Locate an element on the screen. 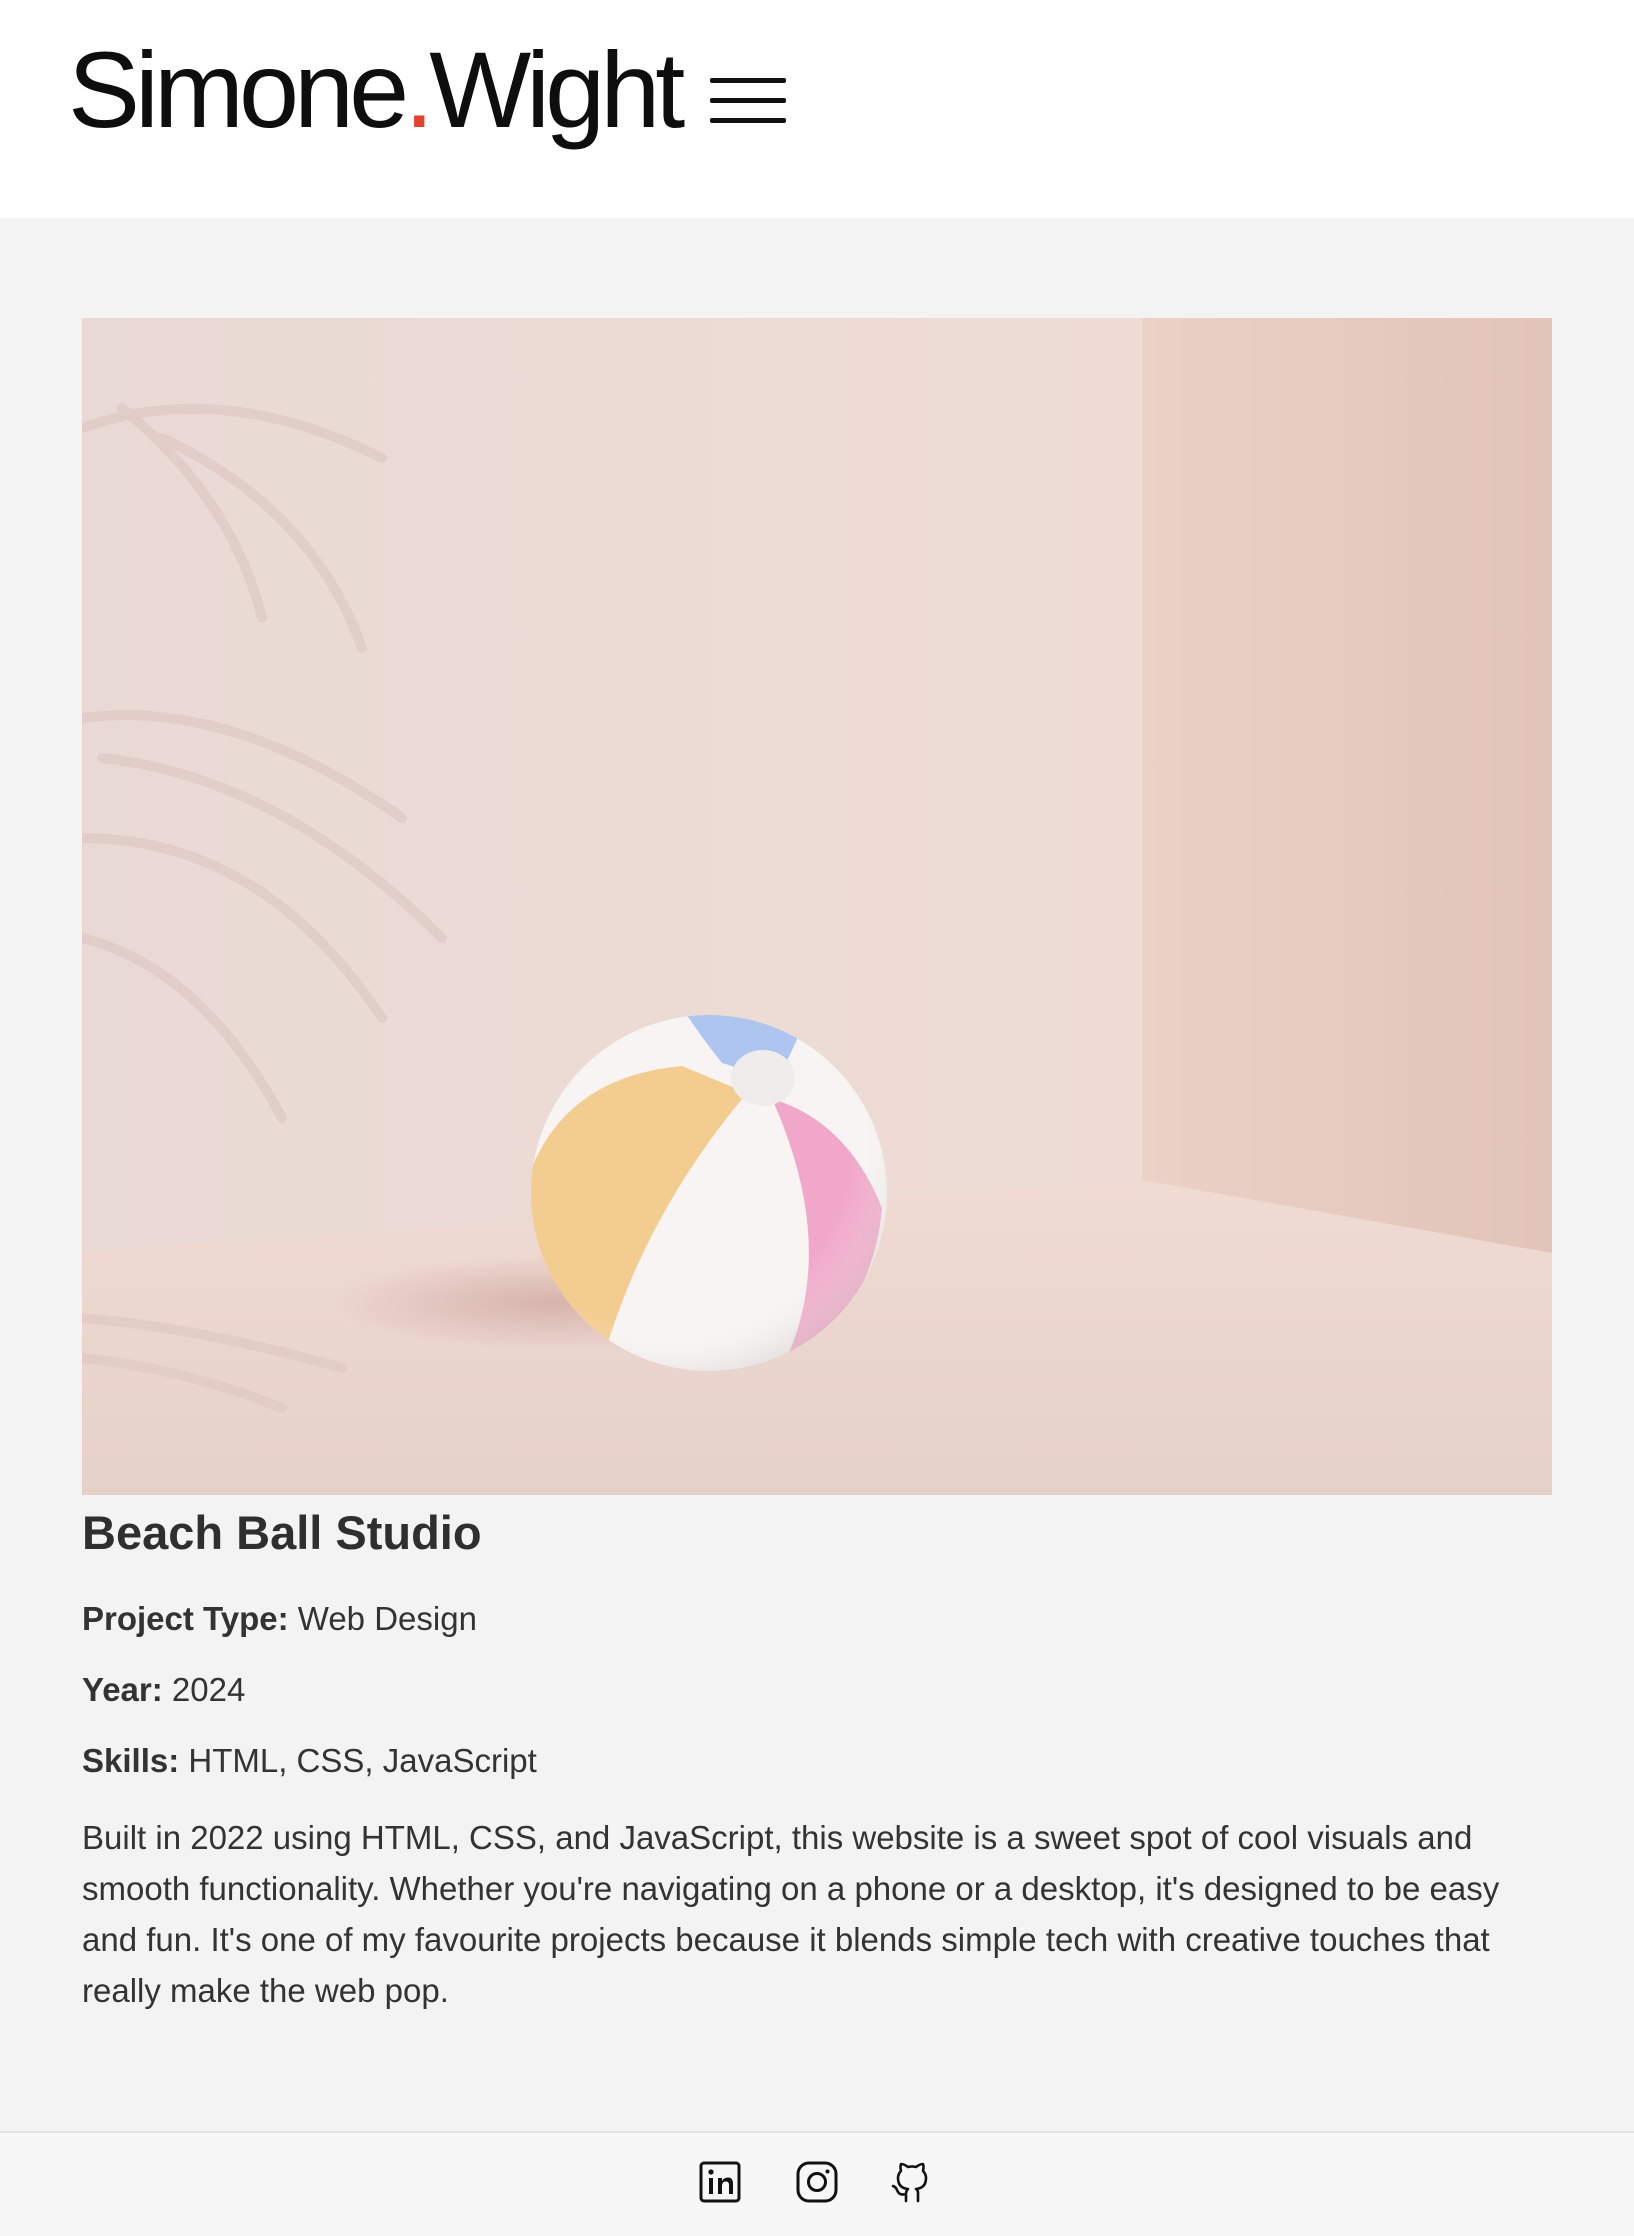 This screenshot has width=1634, height=2236. project-skills: Skills: HTML, CSS, JavaScript is located at coordinates (822, 1761).